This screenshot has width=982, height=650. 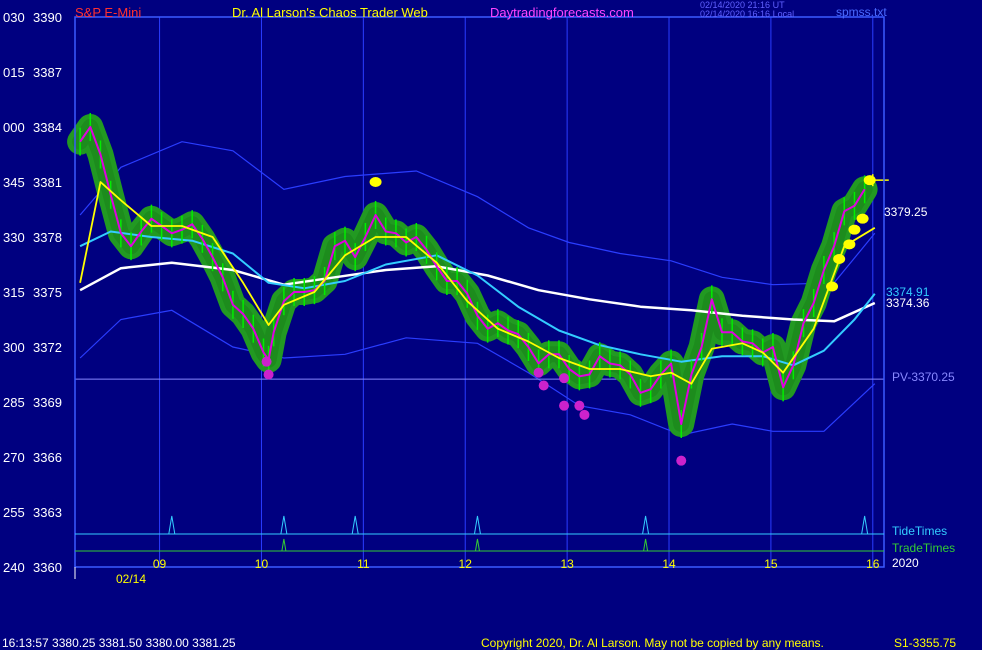 What do you see at coordinates (562, 12) in the screenshot?
I see `site-link: Daytradingforecasts.com` at bounding box center [562, 12].